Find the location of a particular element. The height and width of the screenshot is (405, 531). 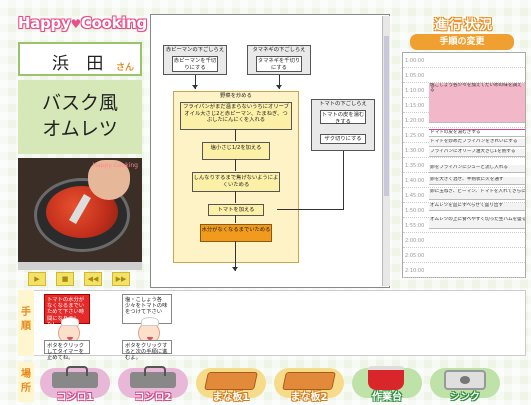

logo-text-cooking: Cooking is located at coordinates (113, 23).